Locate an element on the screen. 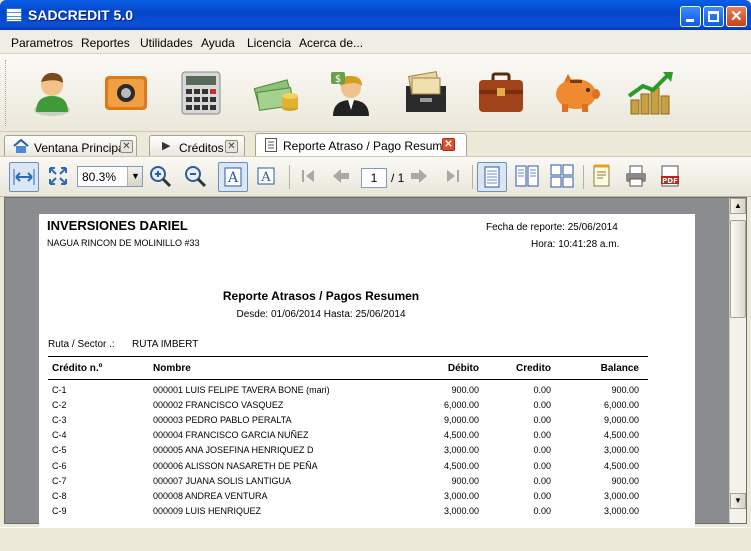  safe-icon is located at coordinates (126, 92).